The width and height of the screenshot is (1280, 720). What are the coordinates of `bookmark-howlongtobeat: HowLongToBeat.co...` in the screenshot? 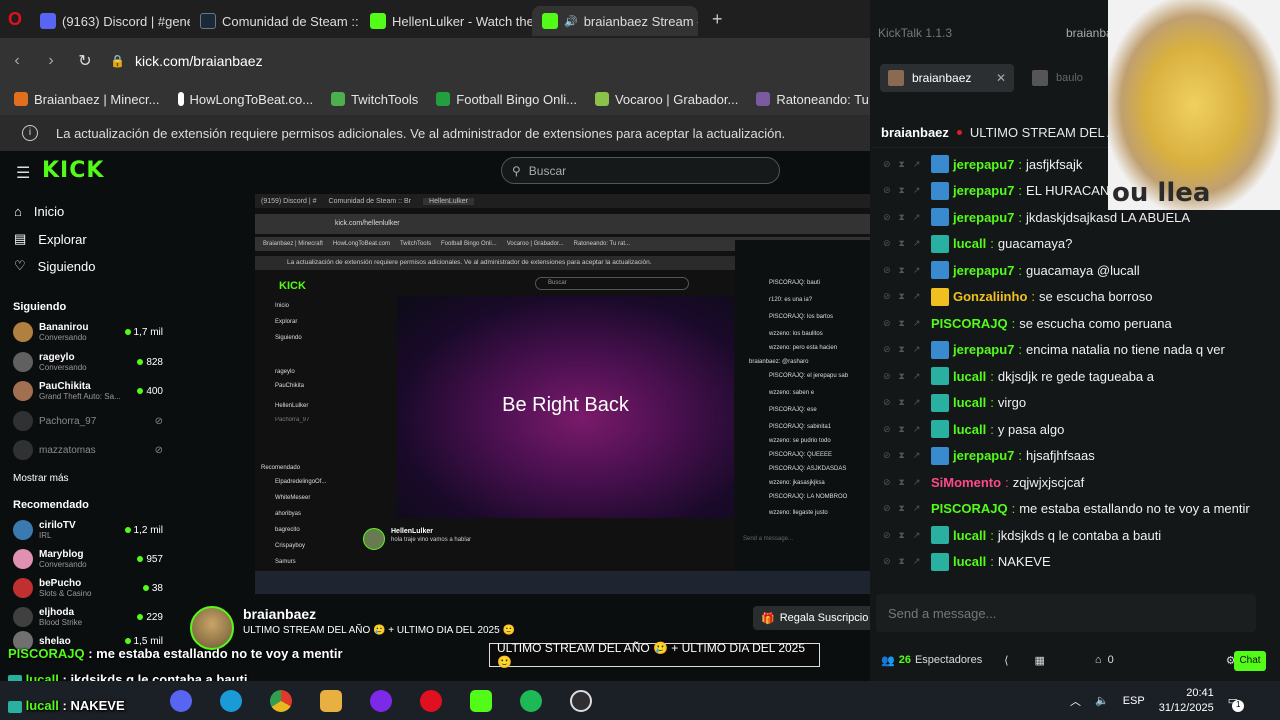 It's located at (245, 99).